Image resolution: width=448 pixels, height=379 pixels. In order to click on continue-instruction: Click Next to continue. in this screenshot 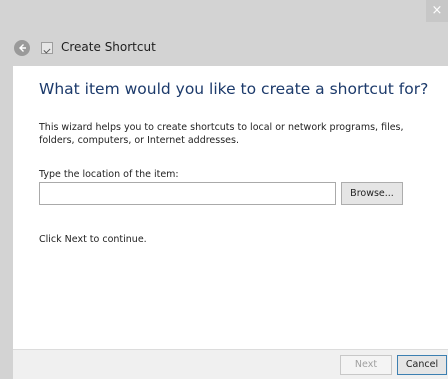, I will do `click(93, 239)`.